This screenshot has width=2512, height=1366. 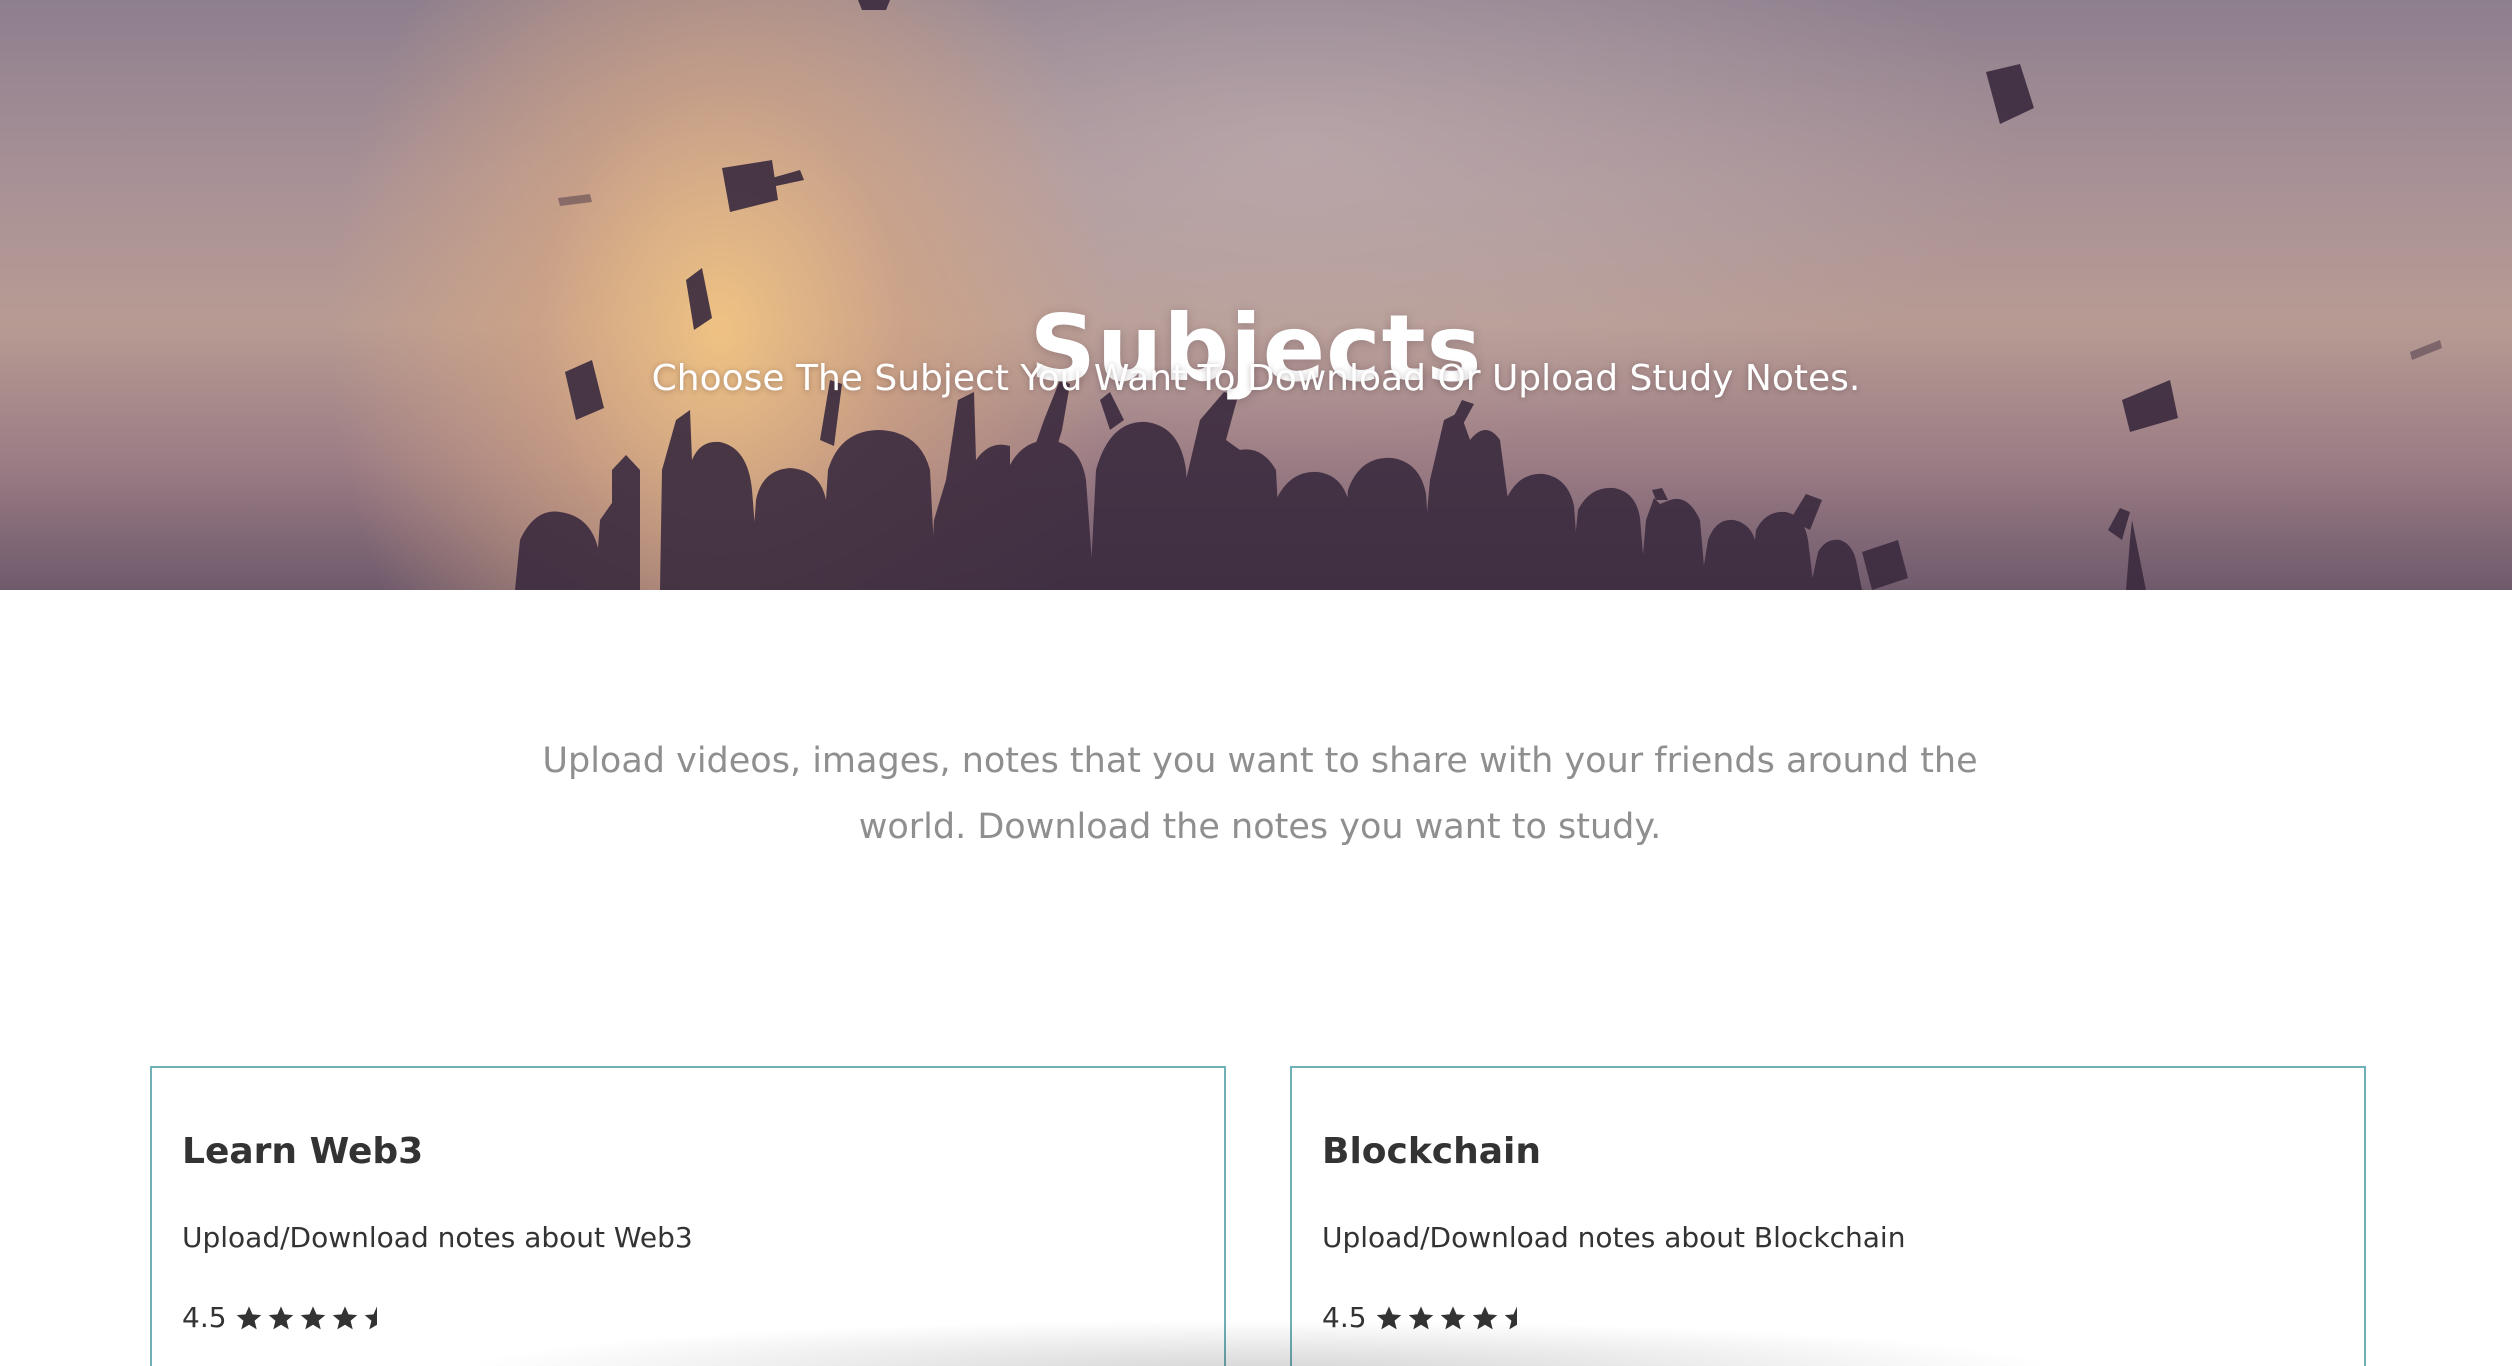 What do you see at coordinates (1614, 1237) in the screenshot?
I see `card-description: Upload/Download notes about Blockchain` at bounding box center [1614, 1237].